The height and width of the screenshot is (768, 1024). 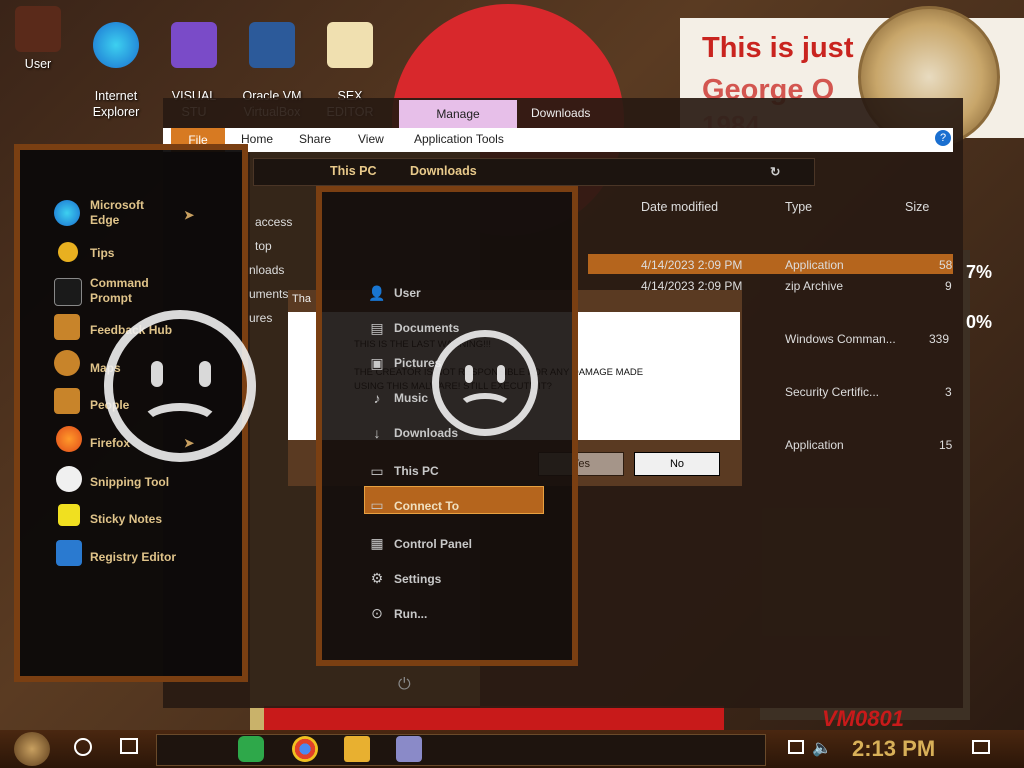 I want to click on nav-downloads: nloads, so click(x=266, y=270).